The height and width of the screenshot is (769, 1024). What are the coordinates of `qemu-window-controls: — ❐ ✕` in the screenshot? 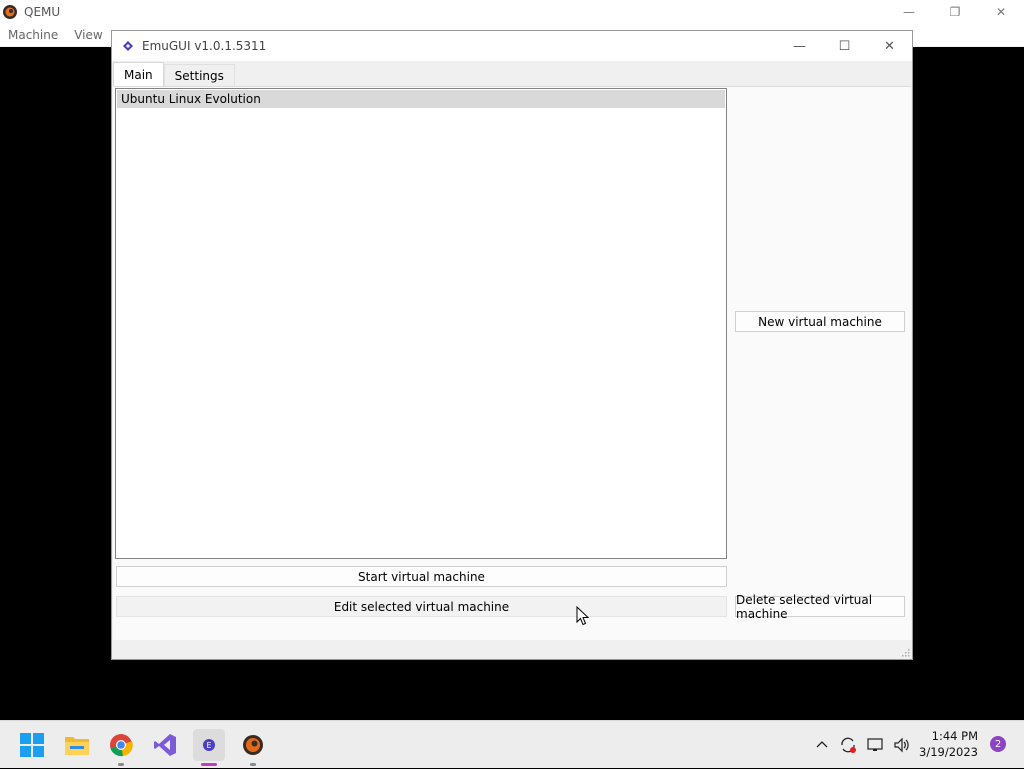 It's located at (955, 11).